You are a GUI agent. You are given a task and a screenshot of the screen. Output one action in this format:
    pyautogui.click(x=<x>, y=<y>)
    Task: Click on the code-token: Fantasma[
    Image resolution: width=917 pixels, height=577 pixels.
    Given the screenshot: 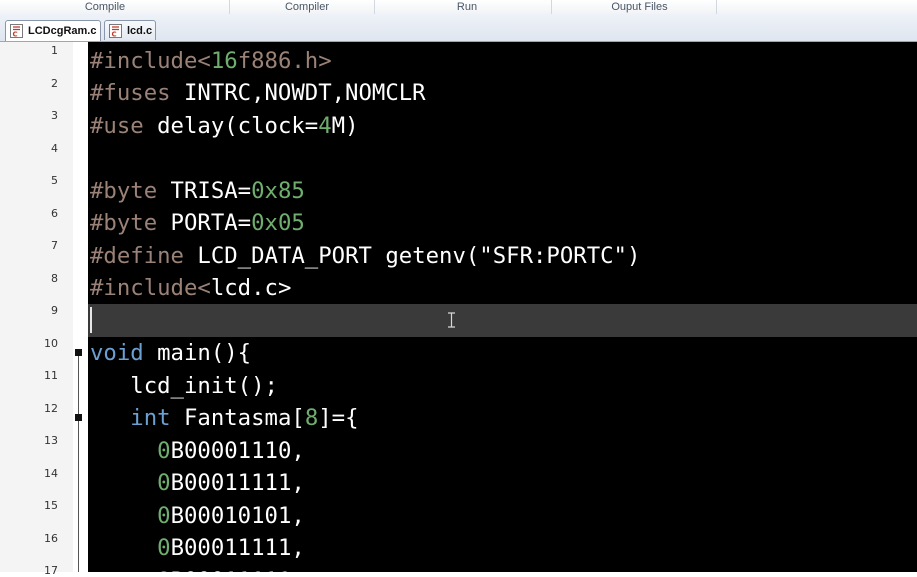 What is the action you would take?
    pyautogui.click(x=237, y=418)
    